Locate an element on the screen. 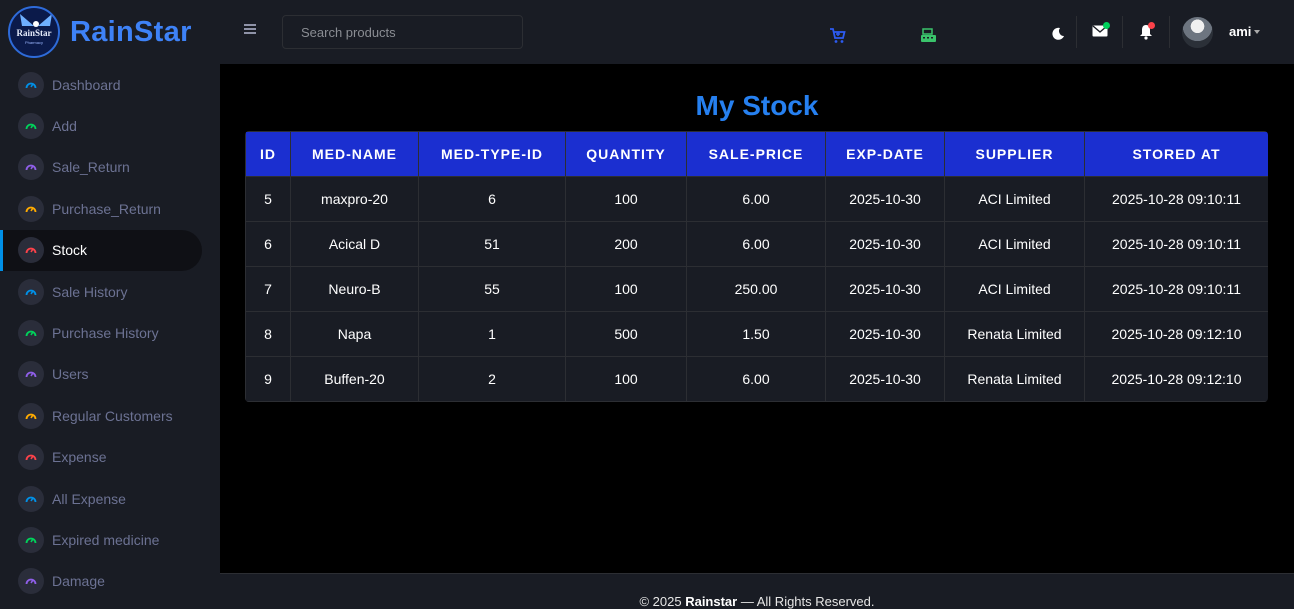  column-header: MED-NAME is located at coordinates (354, 154).